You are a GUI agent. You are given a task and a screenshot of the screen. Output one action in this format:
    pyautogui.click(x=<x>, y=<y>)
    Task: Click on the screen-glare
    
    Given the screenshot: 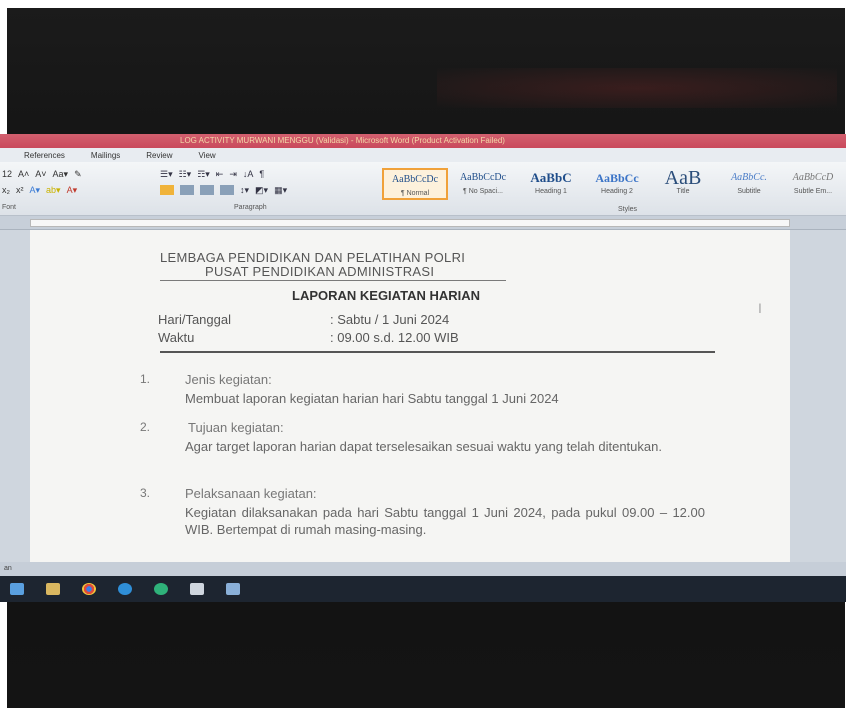 What is the action you would take?
    pyautogui.click(x=637, y=88)
    